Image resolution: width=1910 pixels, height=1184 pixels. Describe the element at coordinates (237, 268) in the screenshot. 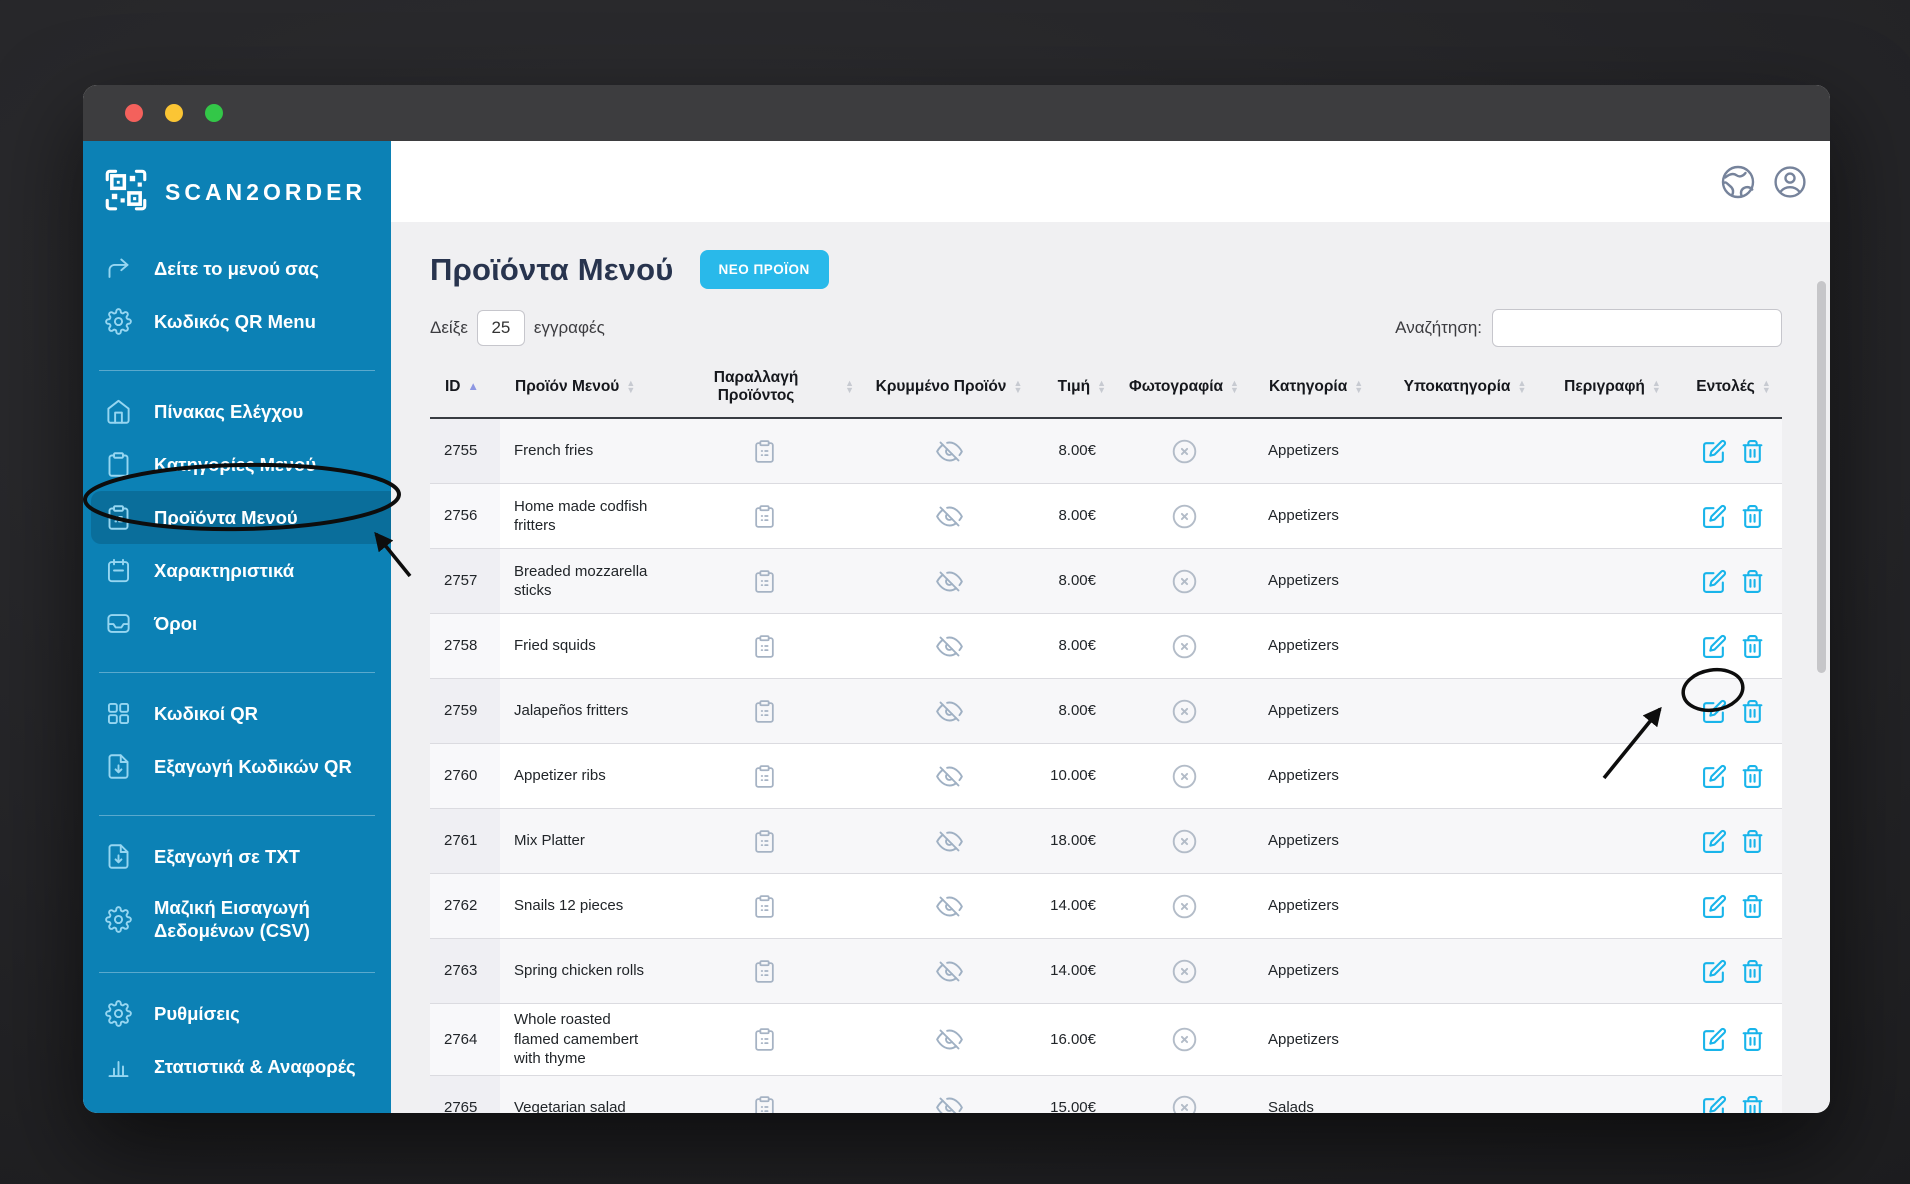

I see `sidebar-item-view-menu: Δείτε το μενού σας` at that location.